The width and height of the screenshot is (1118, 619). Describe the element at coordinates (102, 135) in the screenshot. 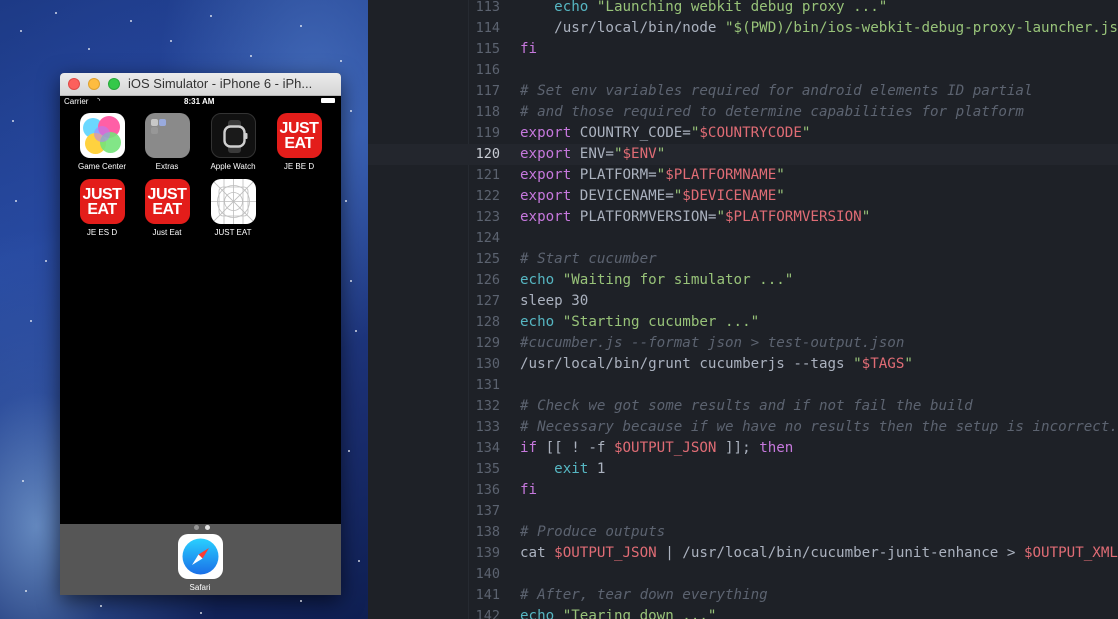

I see `game-center-icon` at that location.